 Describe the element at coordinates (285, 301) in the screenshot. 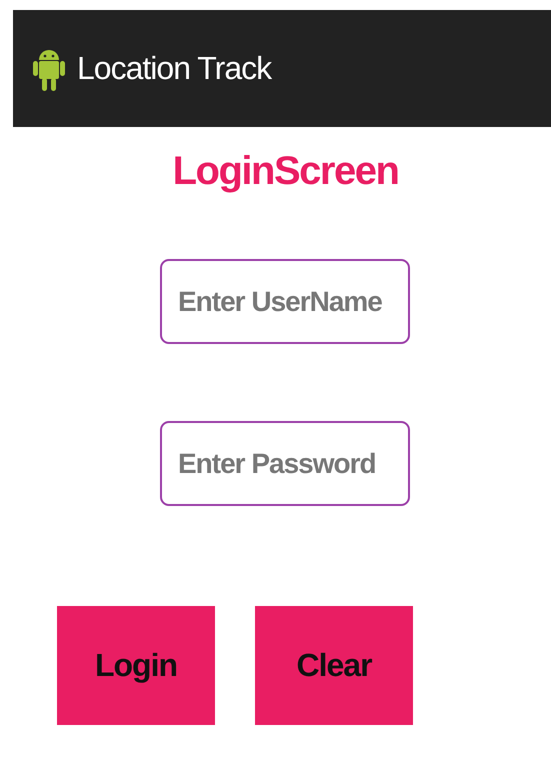

I see `input-field: Enter UserName` at that location.